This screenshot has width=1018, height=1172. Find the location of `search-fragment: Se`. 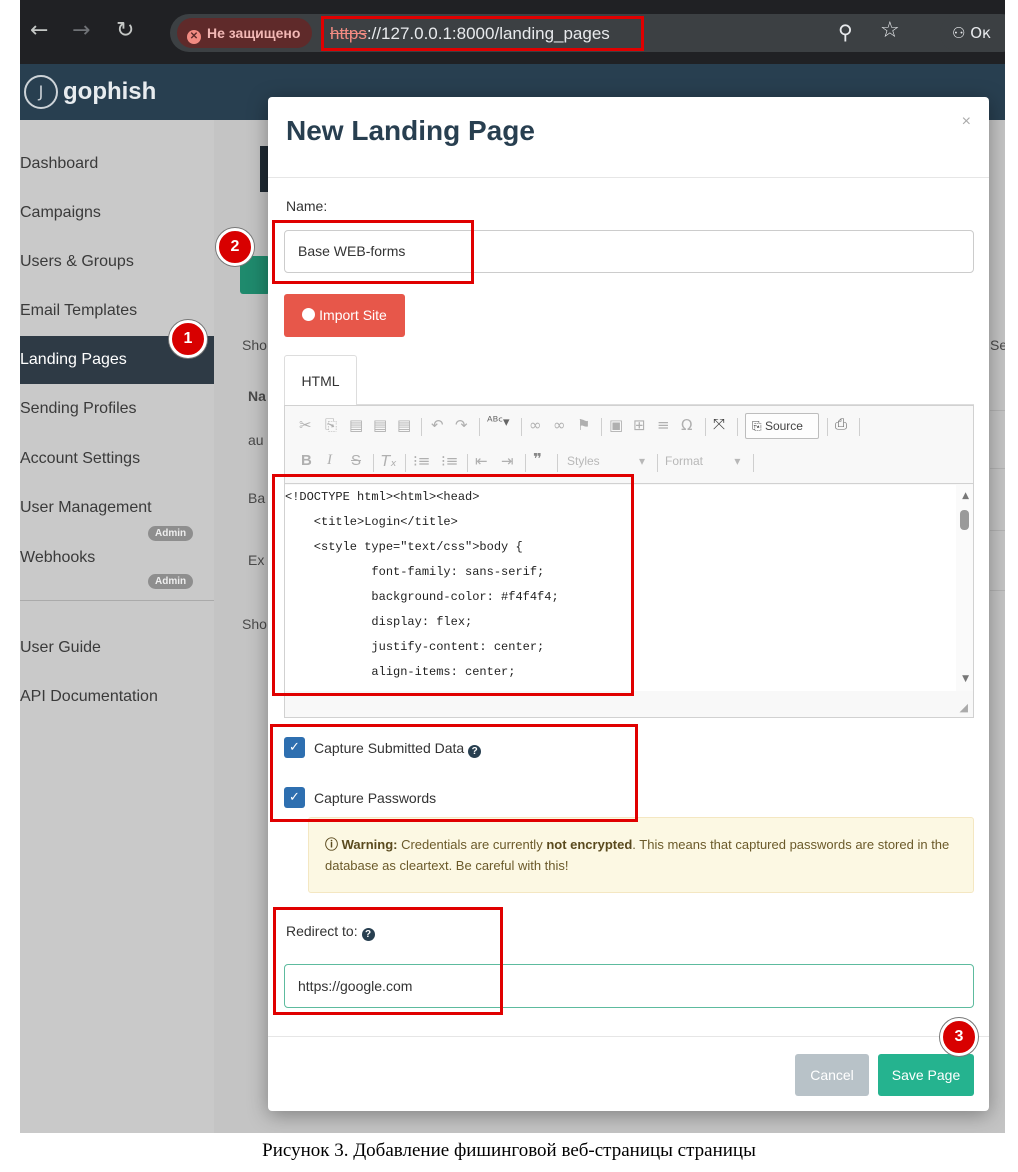

search-fragment: Se is located at coordinates (997, 345).